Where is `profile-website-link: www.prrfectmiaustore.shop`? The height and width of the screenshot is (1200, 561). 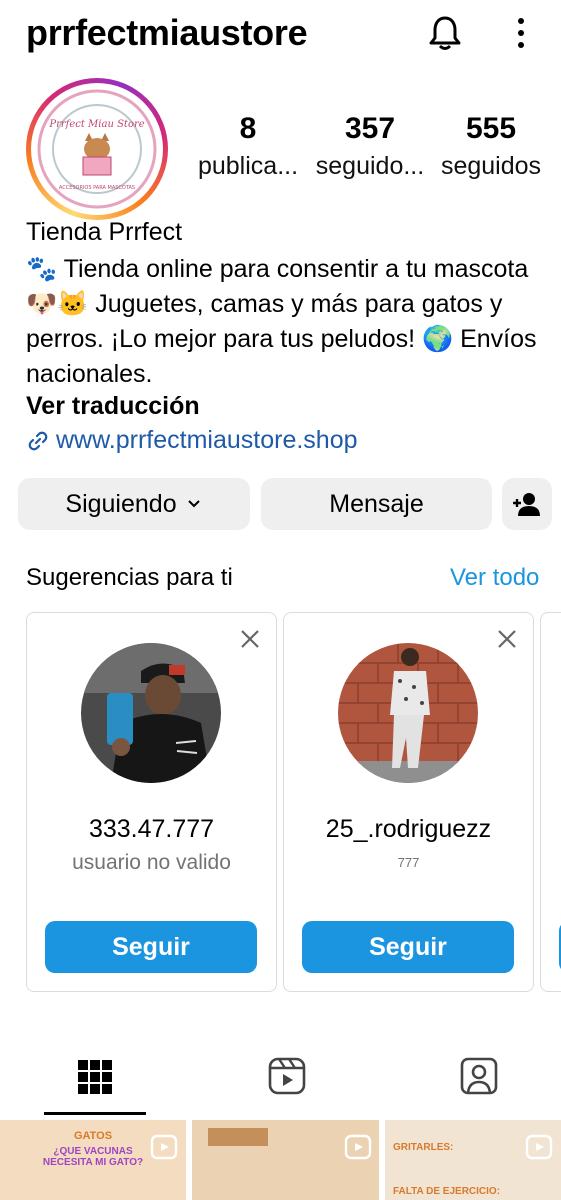 profile-website-link: www.prrfectmiaustore.shop is located at coordinates (192, 440).